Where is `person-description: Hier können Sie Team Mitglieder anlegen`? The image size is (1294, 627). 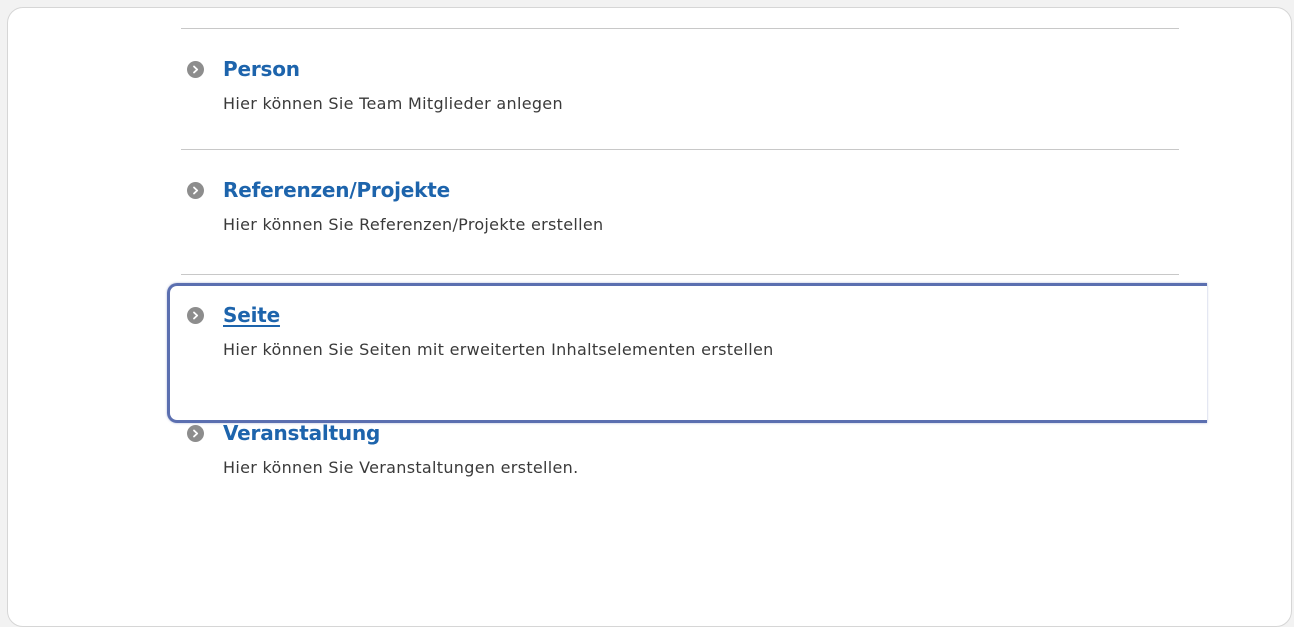 person-description: Hier können Sie Team Mitglieder anlegen is located at coordinates (393, 103).